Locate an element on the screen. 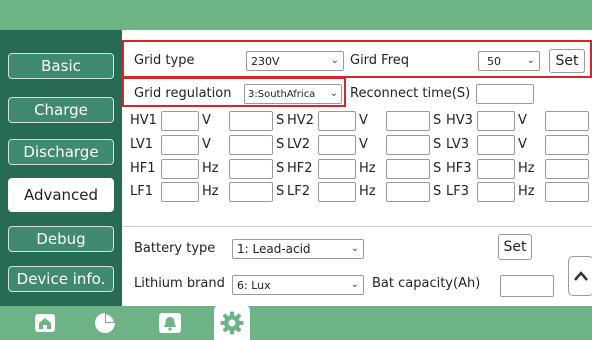 The width and height of the screenshot is (592, 340). battery-type-value: 1: Lead-acid is located at coordinates (274, 249).